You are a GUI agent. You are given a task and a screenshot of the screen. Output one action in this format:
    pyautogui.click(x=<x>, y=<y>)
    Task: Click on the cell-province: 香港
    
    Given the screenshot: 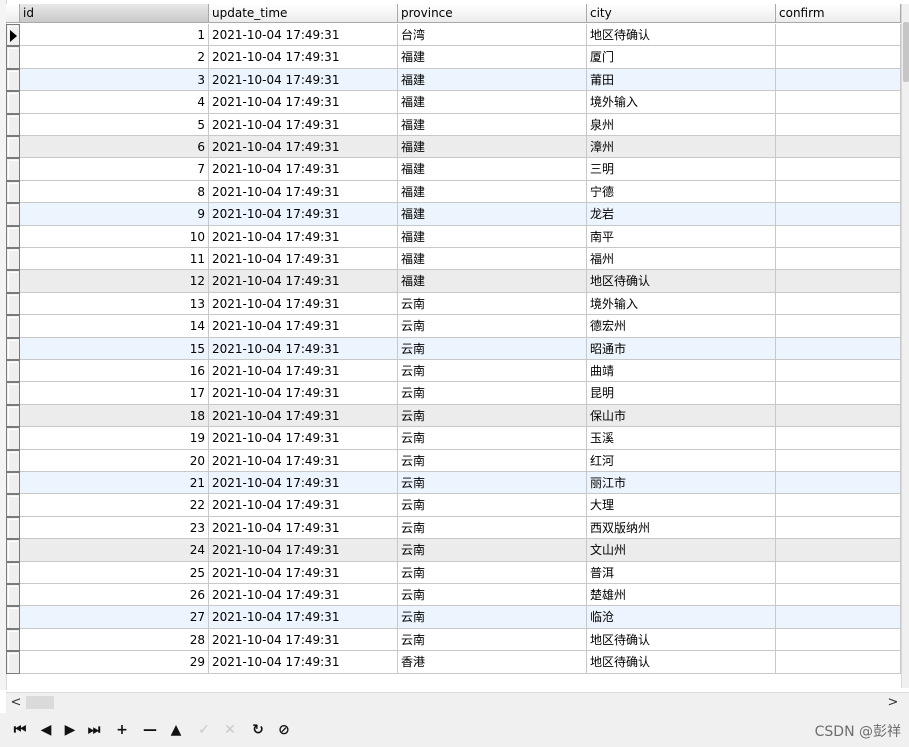 What is the action you would take?
    pyautogui.click(x=492, y=662)
    